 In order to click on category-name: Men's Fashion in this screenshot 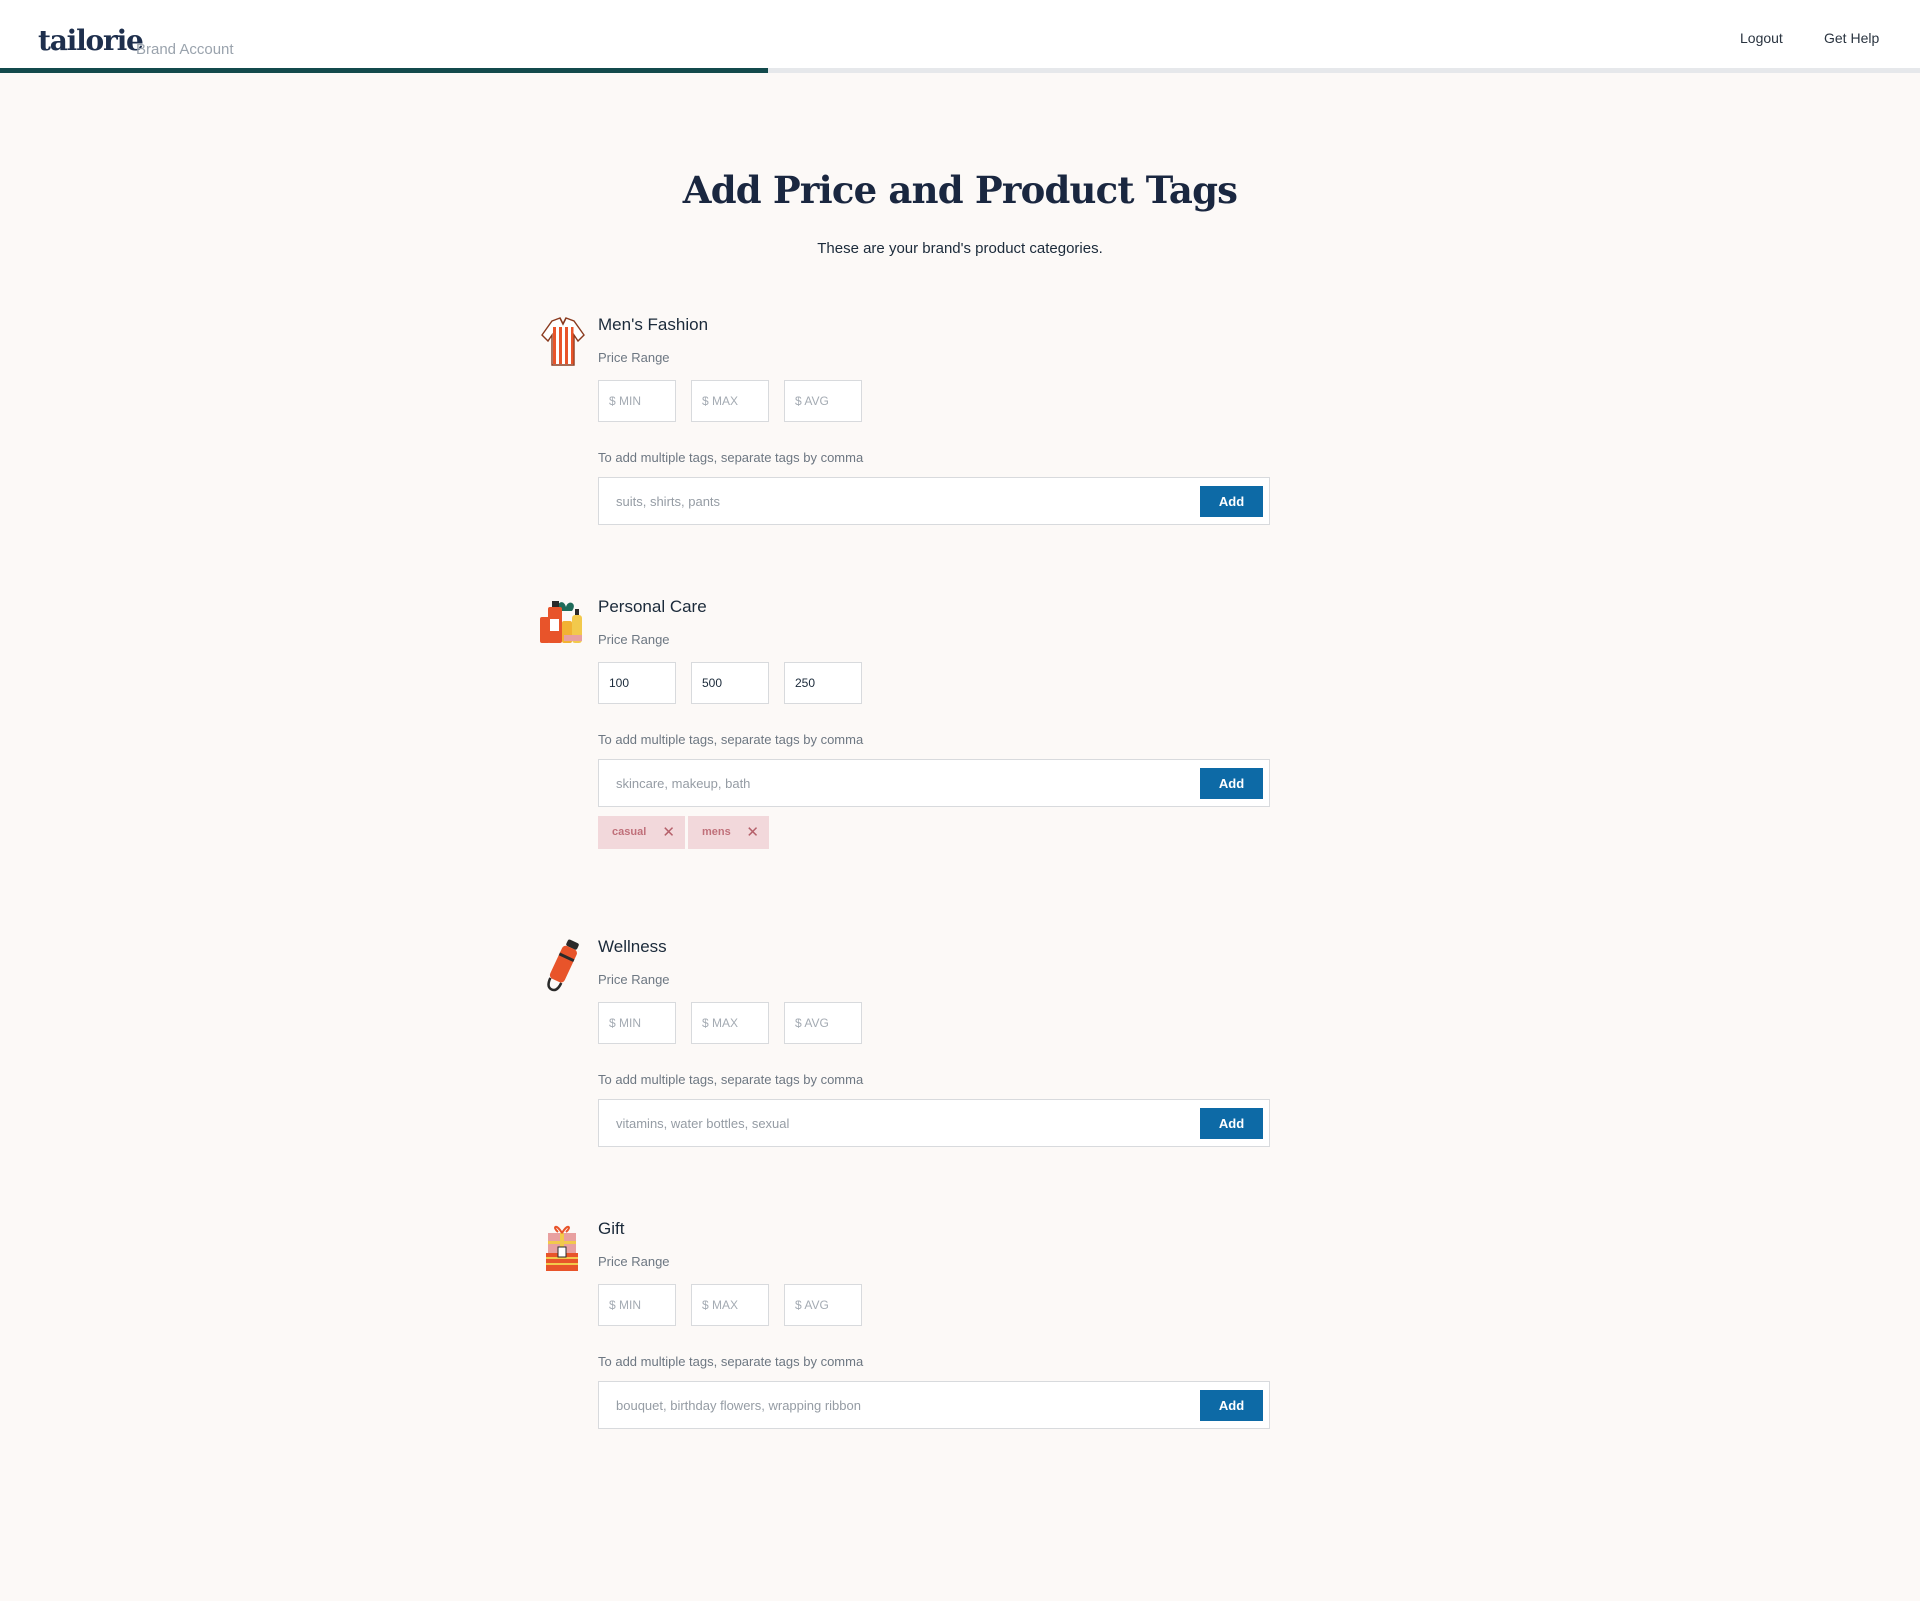, I will do `click(653, 324)`.